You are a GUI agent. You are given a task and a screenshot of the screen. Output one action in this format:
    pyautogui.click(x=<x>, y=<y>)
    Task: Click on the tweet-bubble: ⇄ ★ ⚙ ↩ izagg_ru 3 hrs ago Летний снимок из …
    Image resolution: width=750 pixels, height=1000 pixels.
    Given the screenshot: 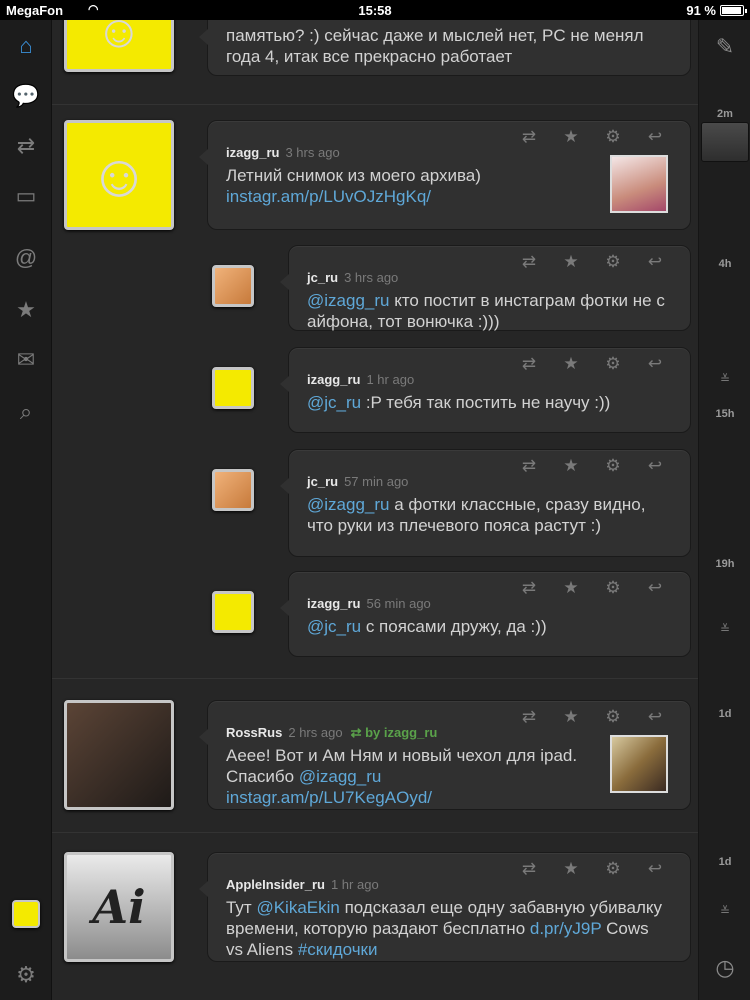 What is the action you would take?
    pyautogui.click(x=445, y=175)
    